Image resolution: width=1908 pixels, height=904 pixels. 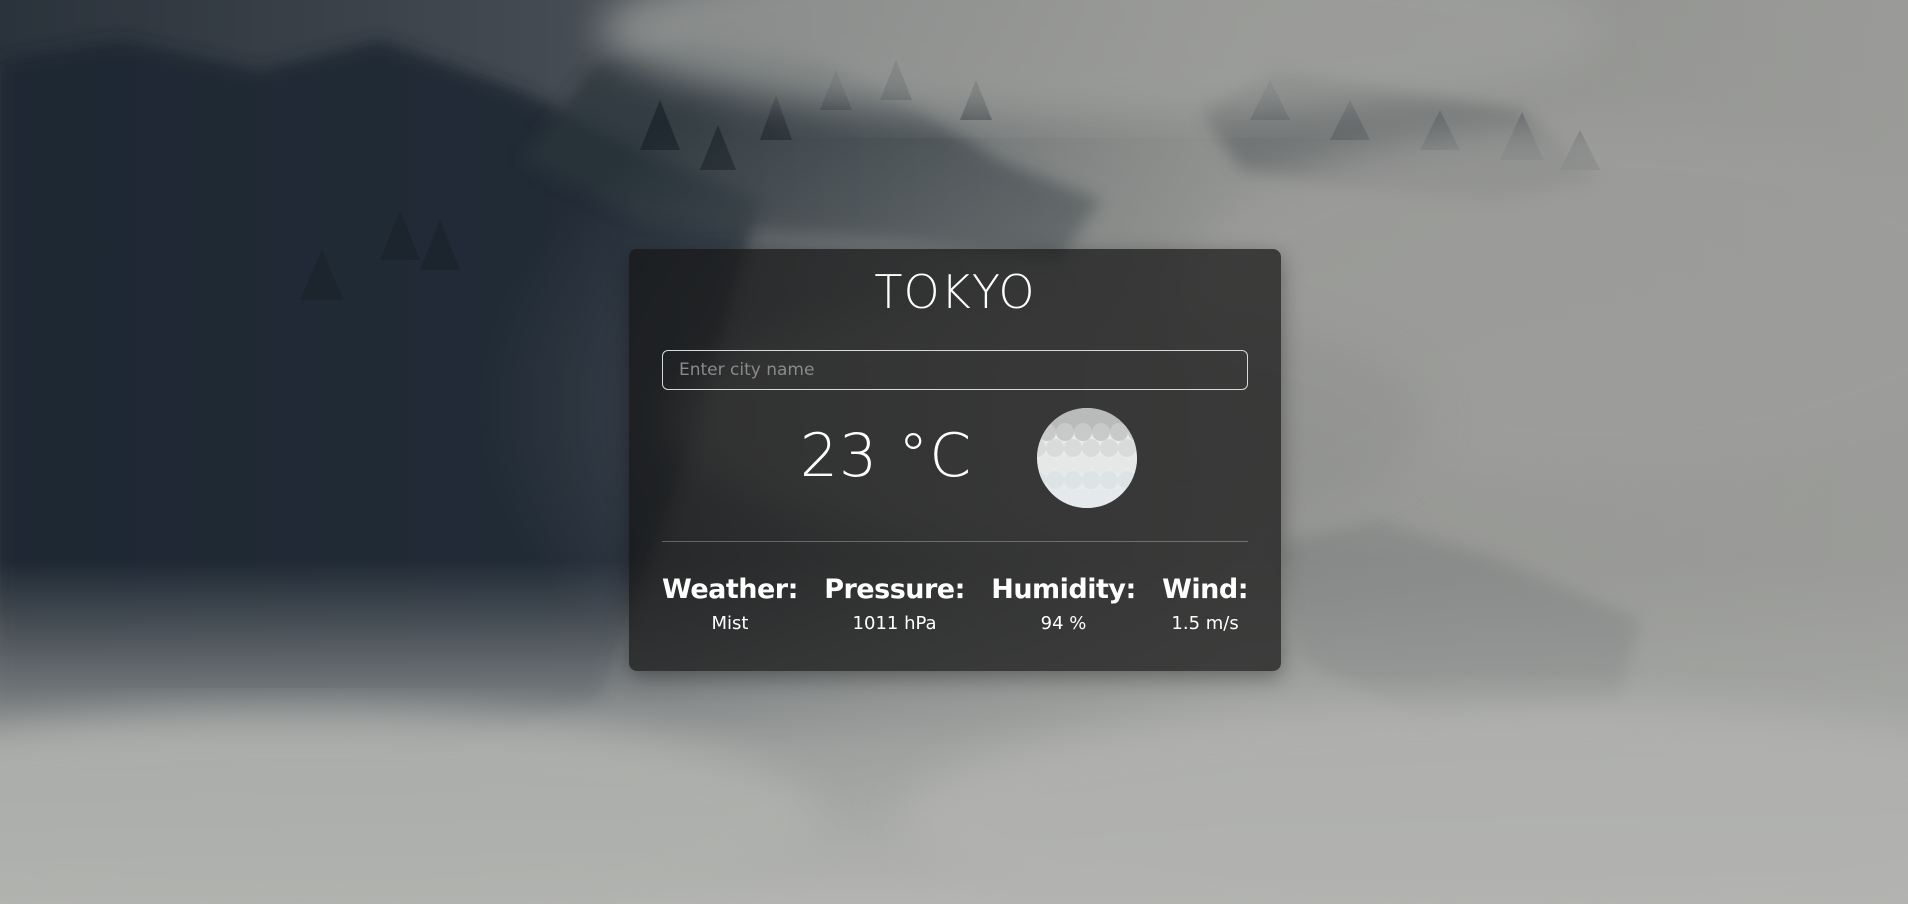 What do you see at coordinates (886, 456) in the screenshot?
I see `temperature-value: 23 °C` at bounding box center [886, 456].